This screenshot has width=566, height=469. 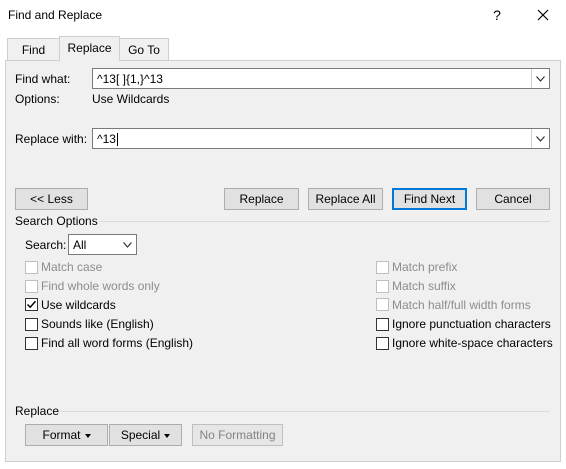 I want to click on replace-dropdown-button, so click(x=540, y=138).